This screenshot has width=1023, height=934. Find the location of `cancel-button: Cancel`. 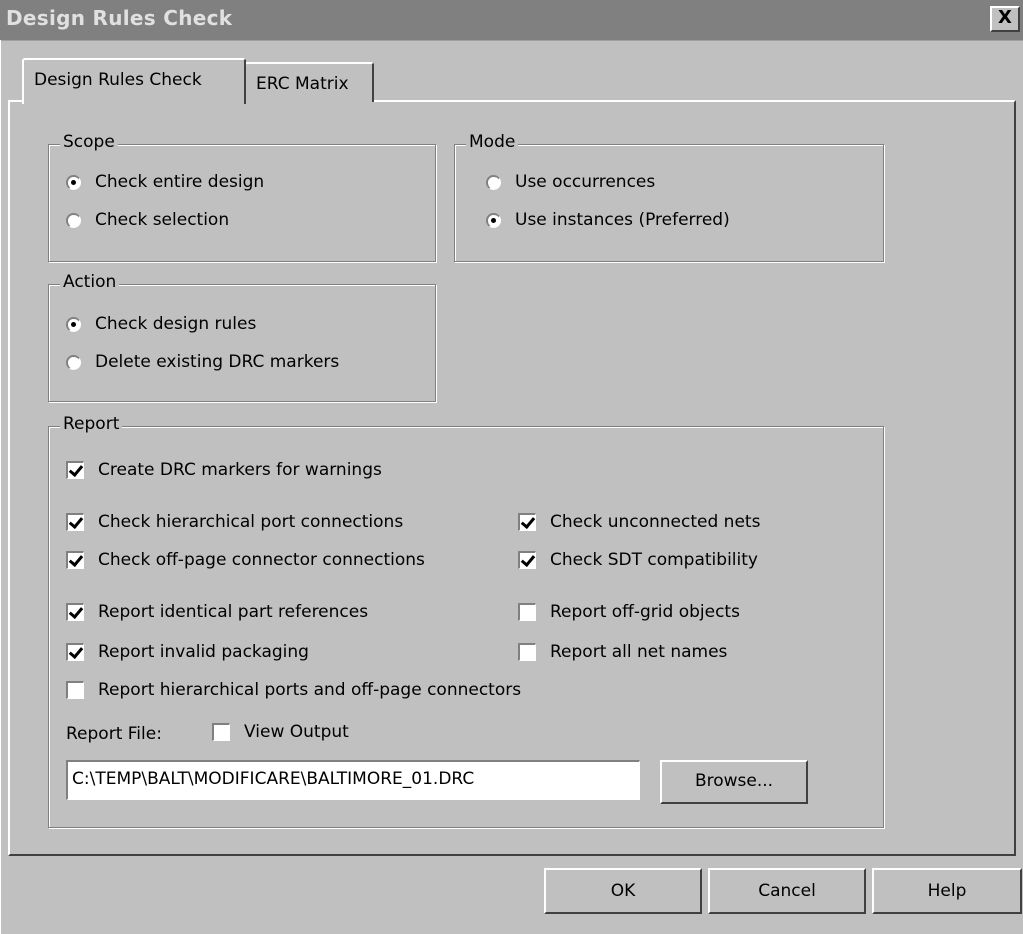

cancel-button: Cancel is located at coordinates (787, 891).